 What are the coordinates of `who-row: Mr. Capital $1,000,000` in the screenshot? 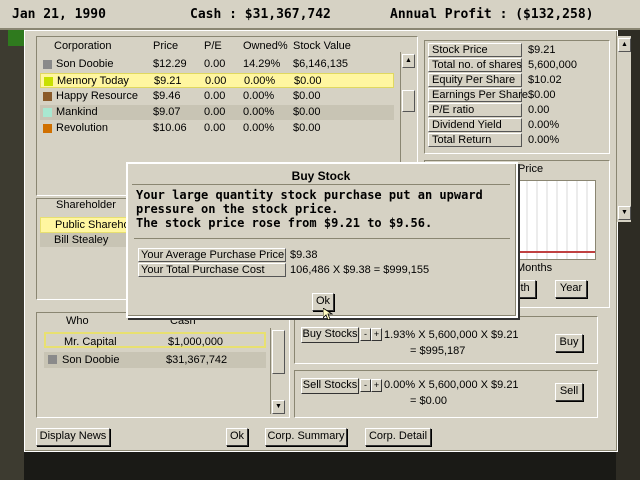 It's located at (155, 340).